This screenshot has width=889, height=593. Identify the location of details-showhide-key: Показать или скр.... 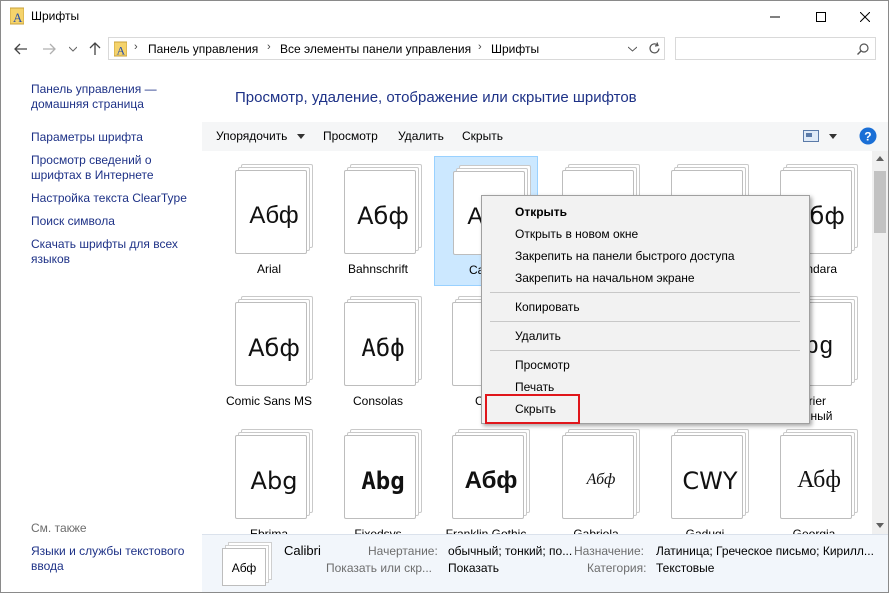
(379, 568).